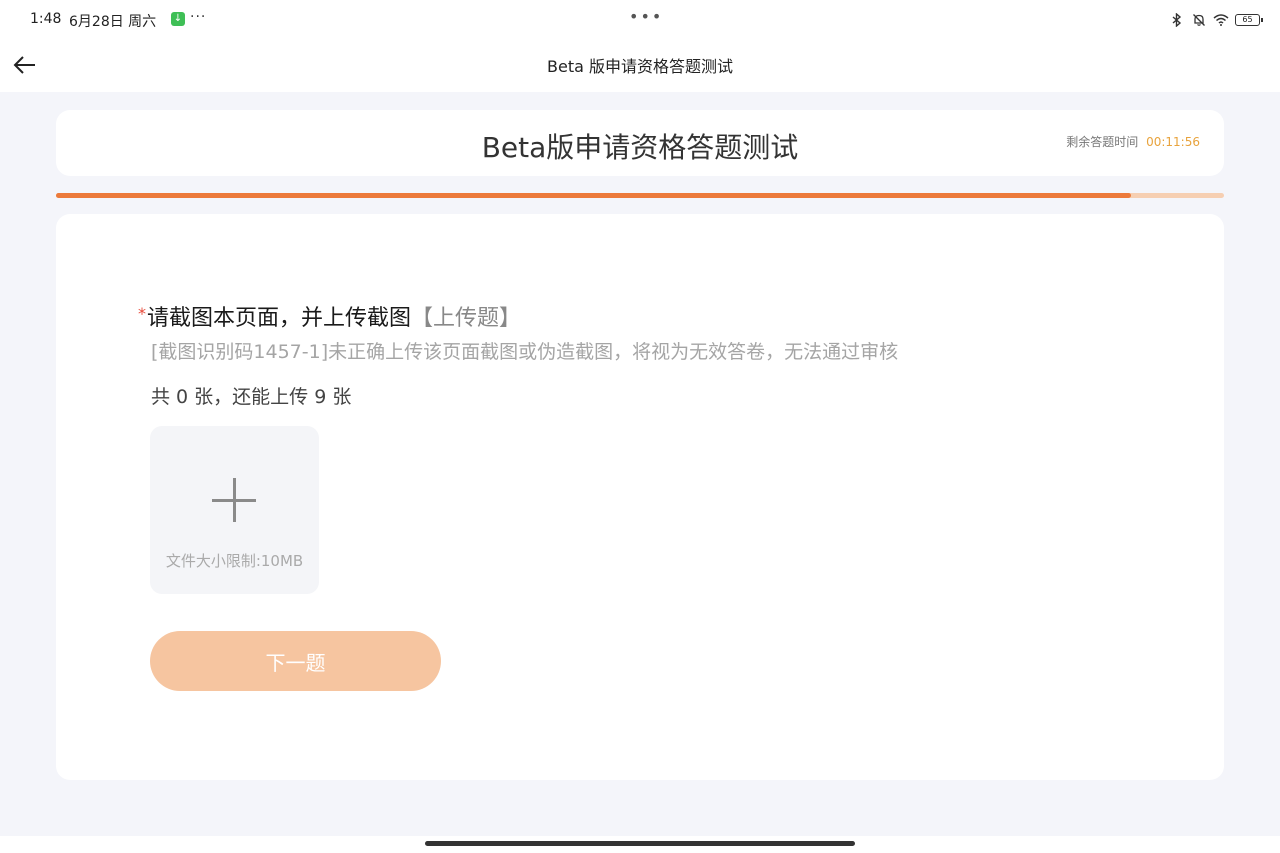 This screenshot has height=853, width=1280. I want to click on mute-bell-icon, so click(1199, 20).